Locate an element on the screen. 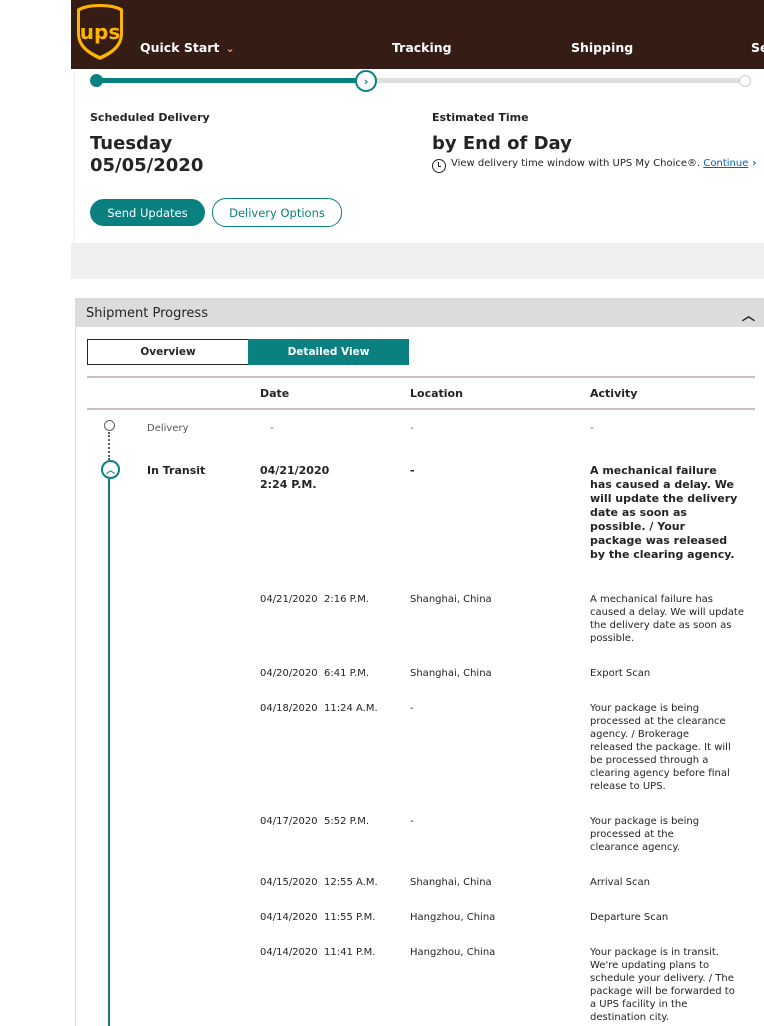  nav-quick-start: Quick Start ⌄ is located at coordinates (187, 47).